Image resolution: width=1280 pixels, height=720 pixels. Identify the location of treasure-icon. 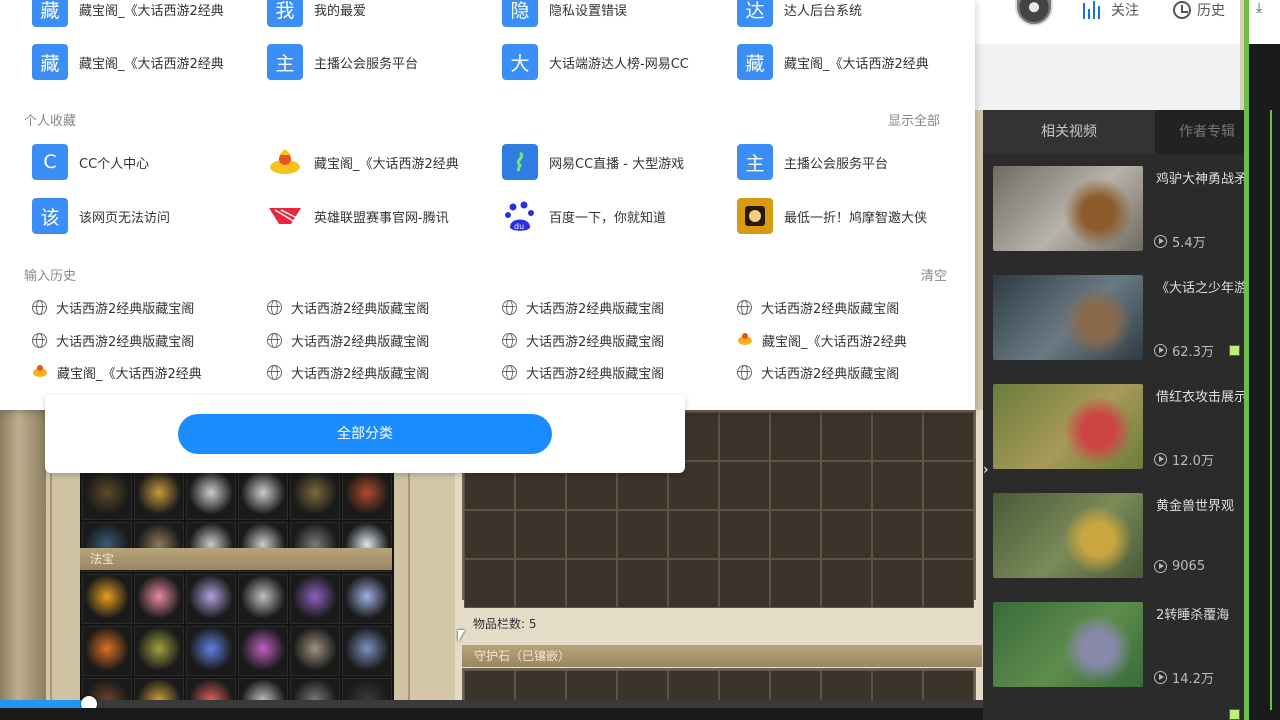
(285, 162).